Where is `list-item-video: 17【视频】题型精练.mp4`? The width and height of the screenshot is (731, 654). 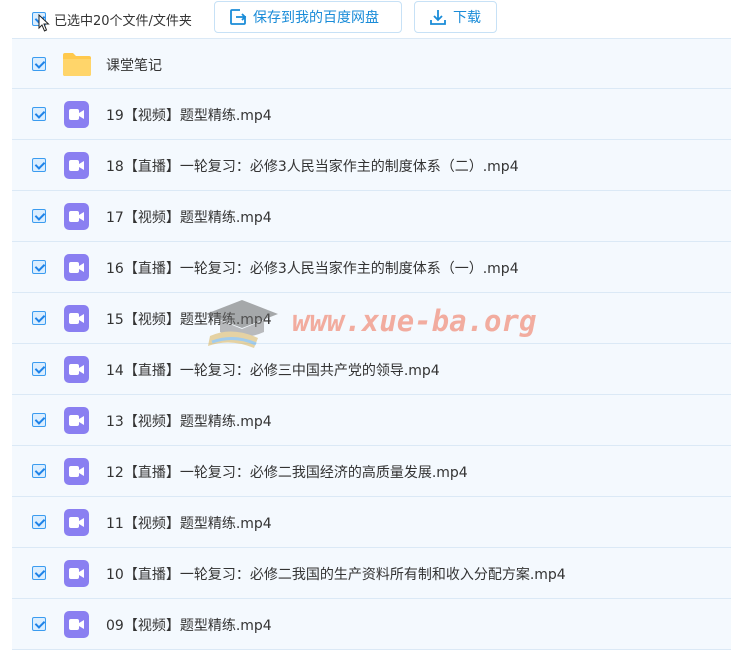 list-item-video: 17【视频】题型精练.mp4 is located at coordinates (371, 216).